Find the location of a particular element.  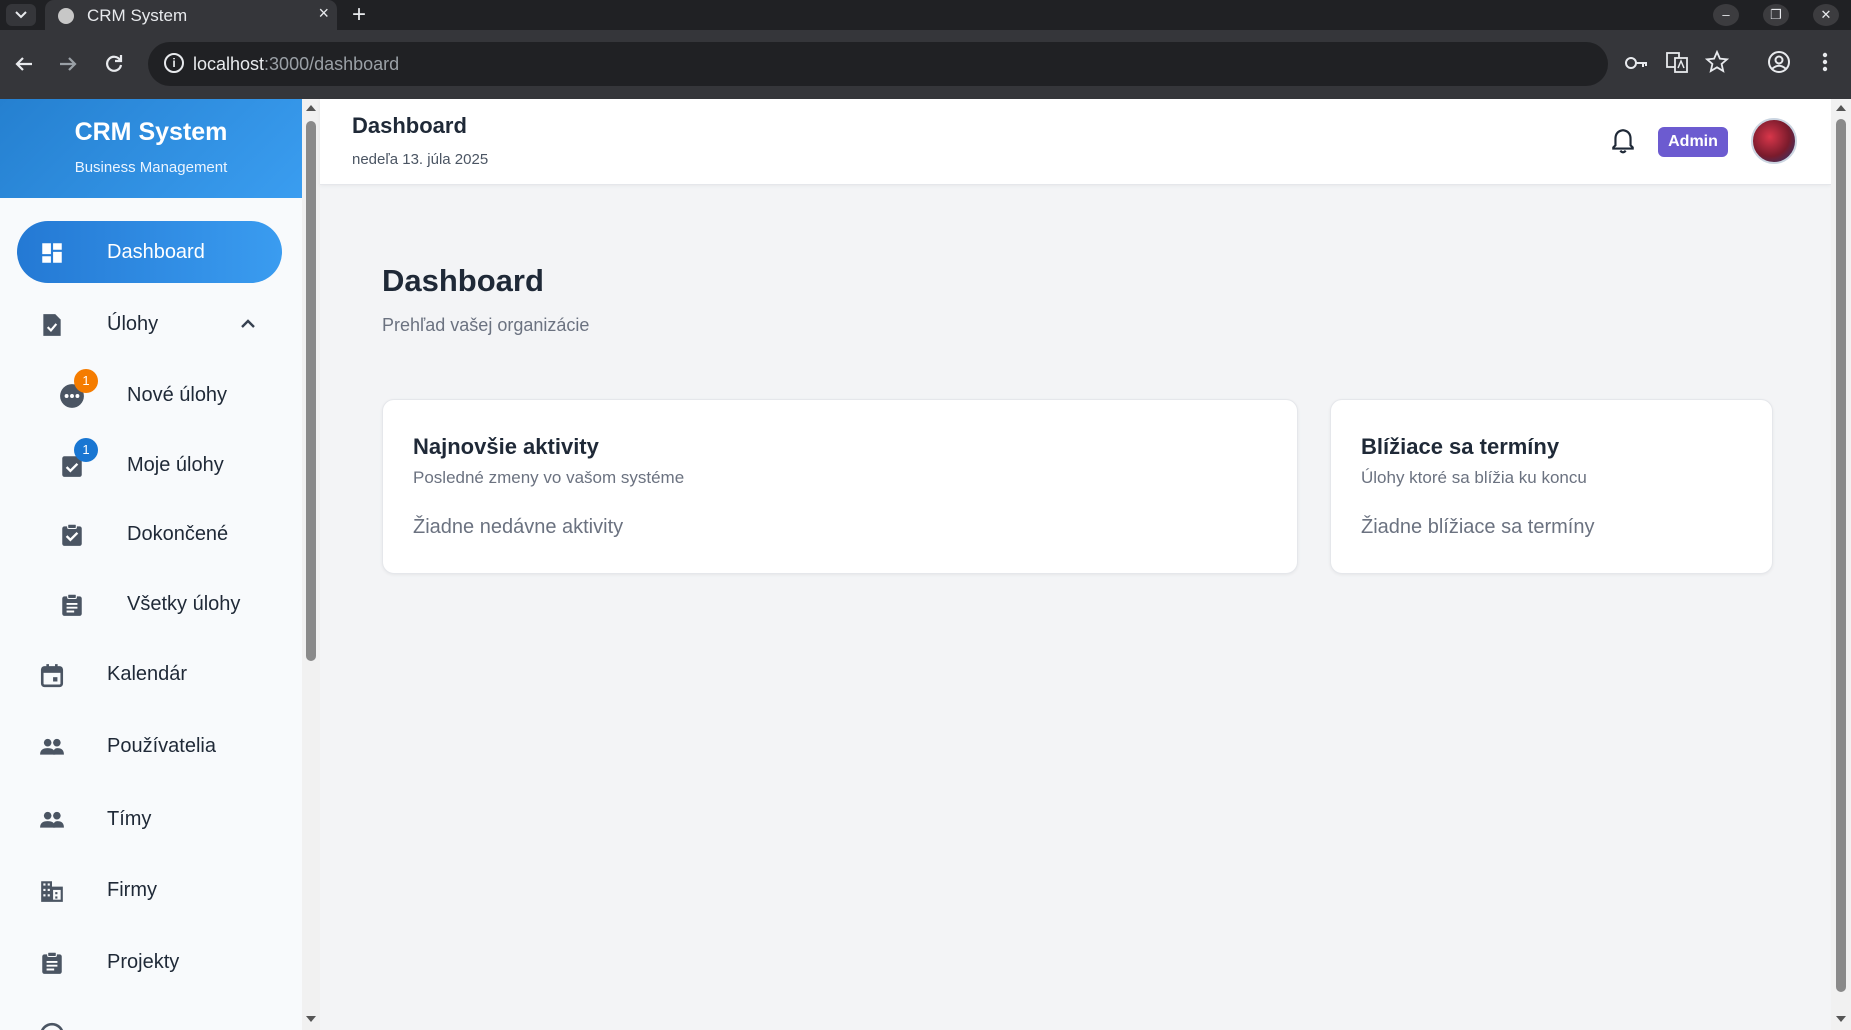

page-title: Dashboard is located at coordinates (463, 280).